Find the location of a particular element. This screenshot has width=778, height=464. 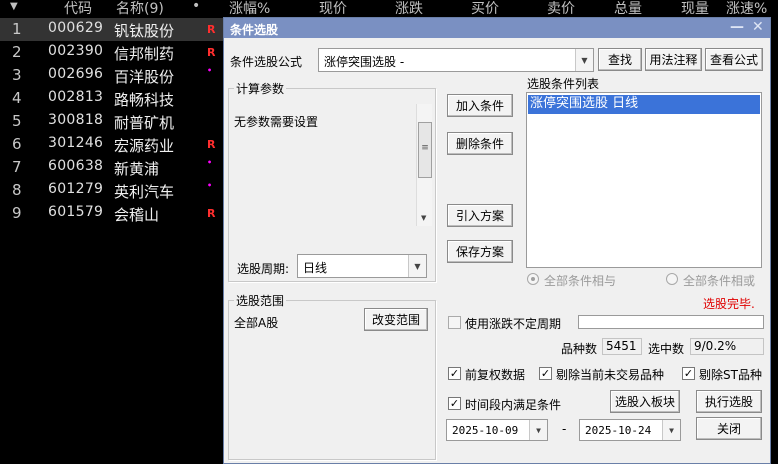

to-block-button: 选股入板块 is located at coordinates (645, 401).